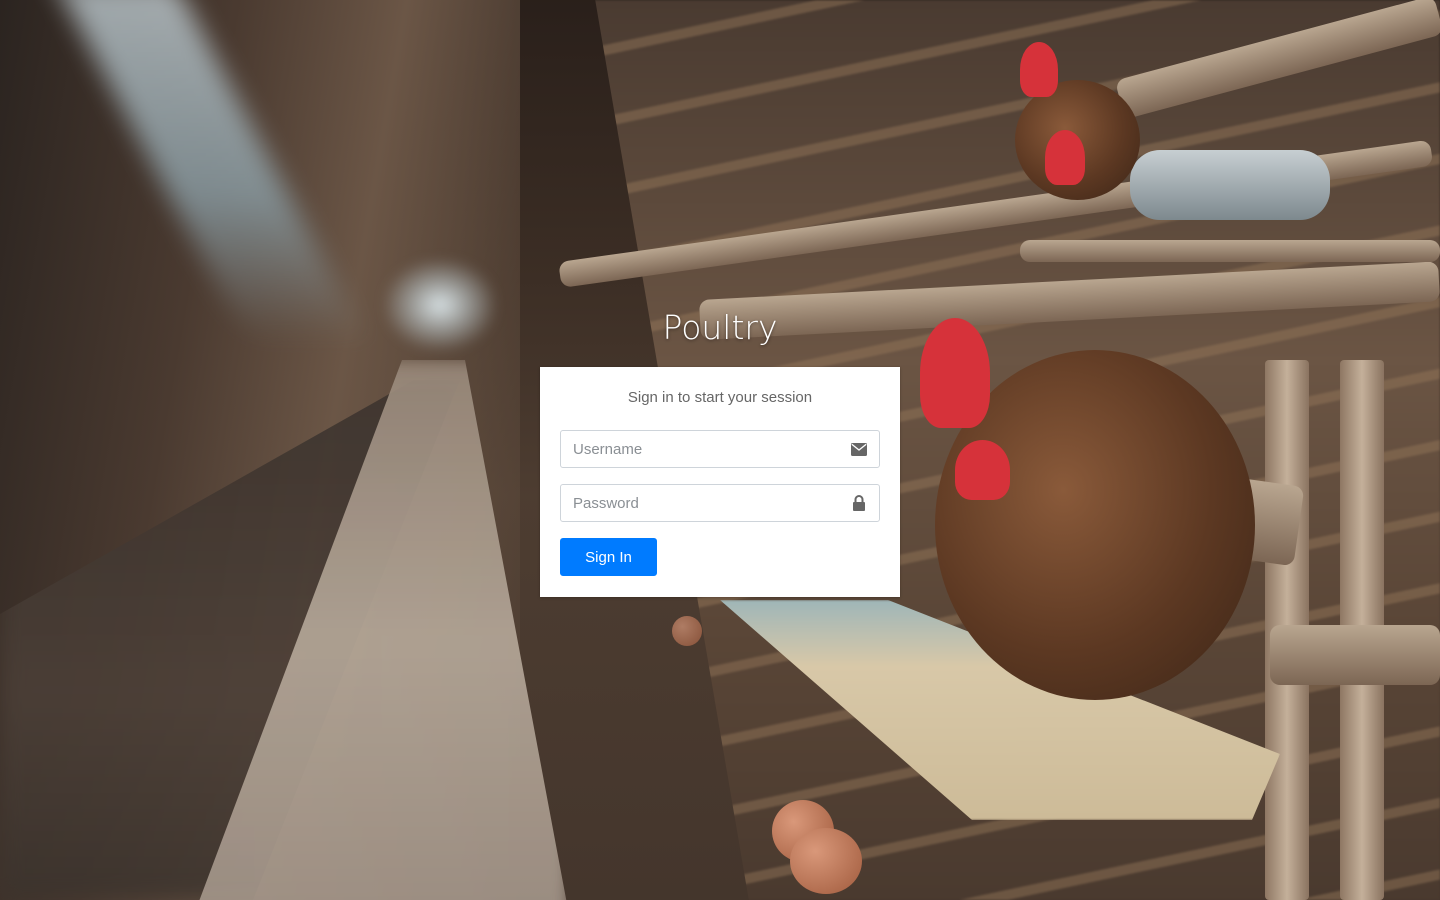  I want to click on envelope-icon-svg, so click(859, 449).